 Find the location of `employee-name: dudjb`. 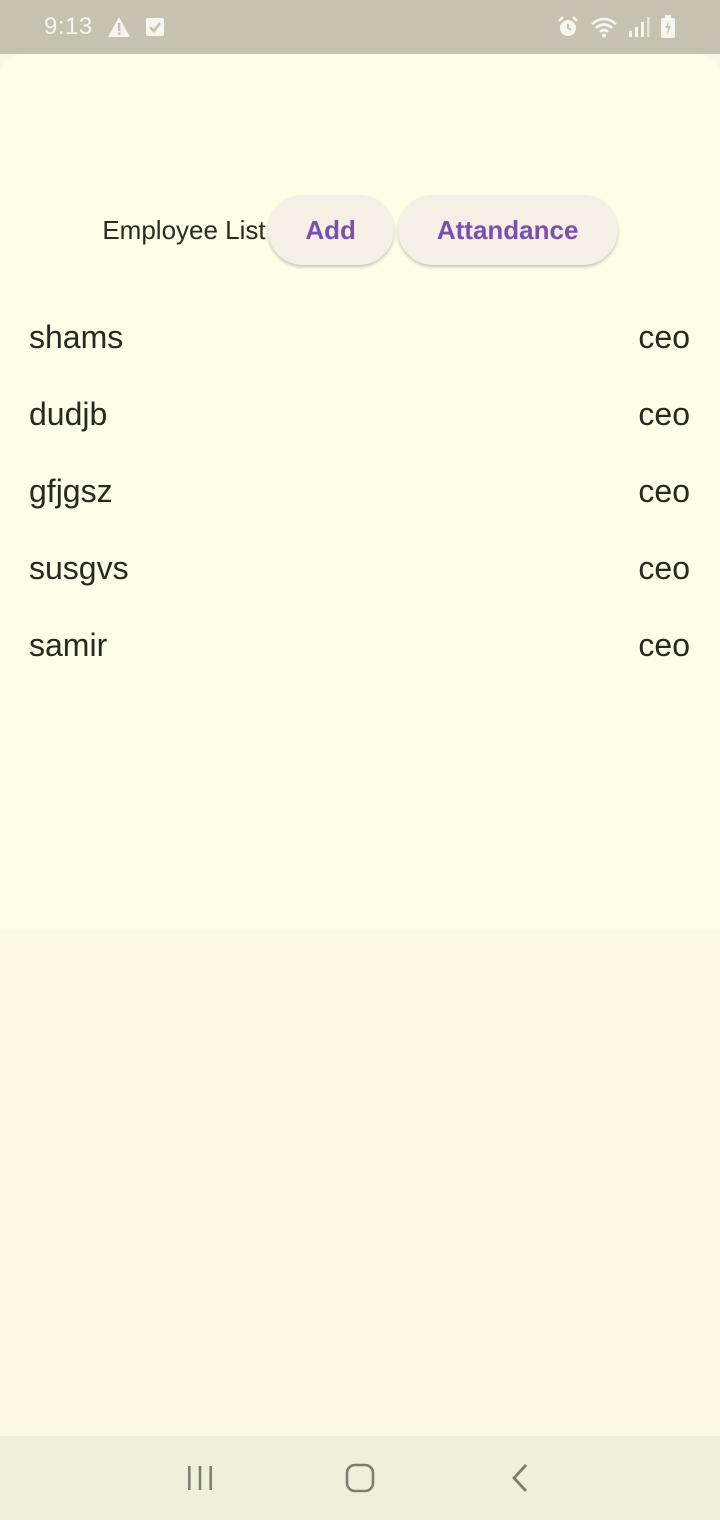

employee-name: dudjb is located at coordinates (68, 414).